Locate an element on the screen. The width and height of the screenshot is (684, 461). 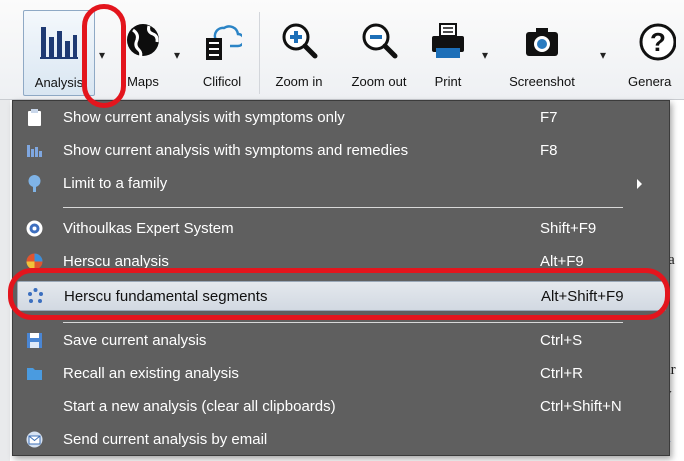
zoom-out-button: Zoom out is located at coordinates (379, 53).